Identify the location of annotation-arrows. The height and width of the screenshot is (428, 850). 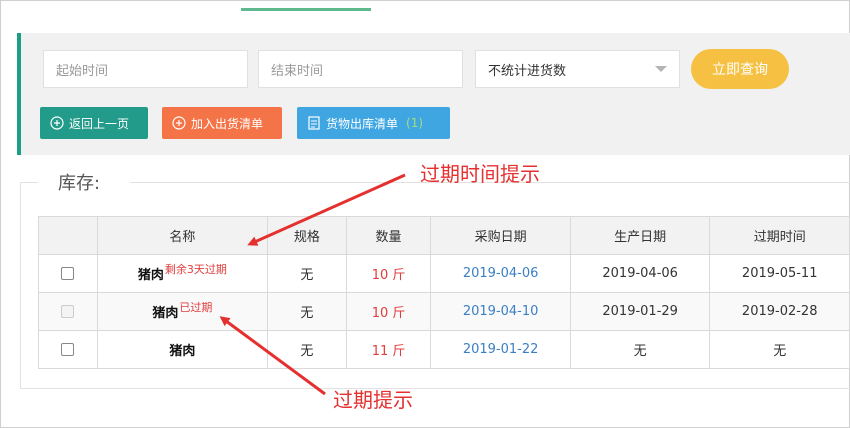
(312, 284).